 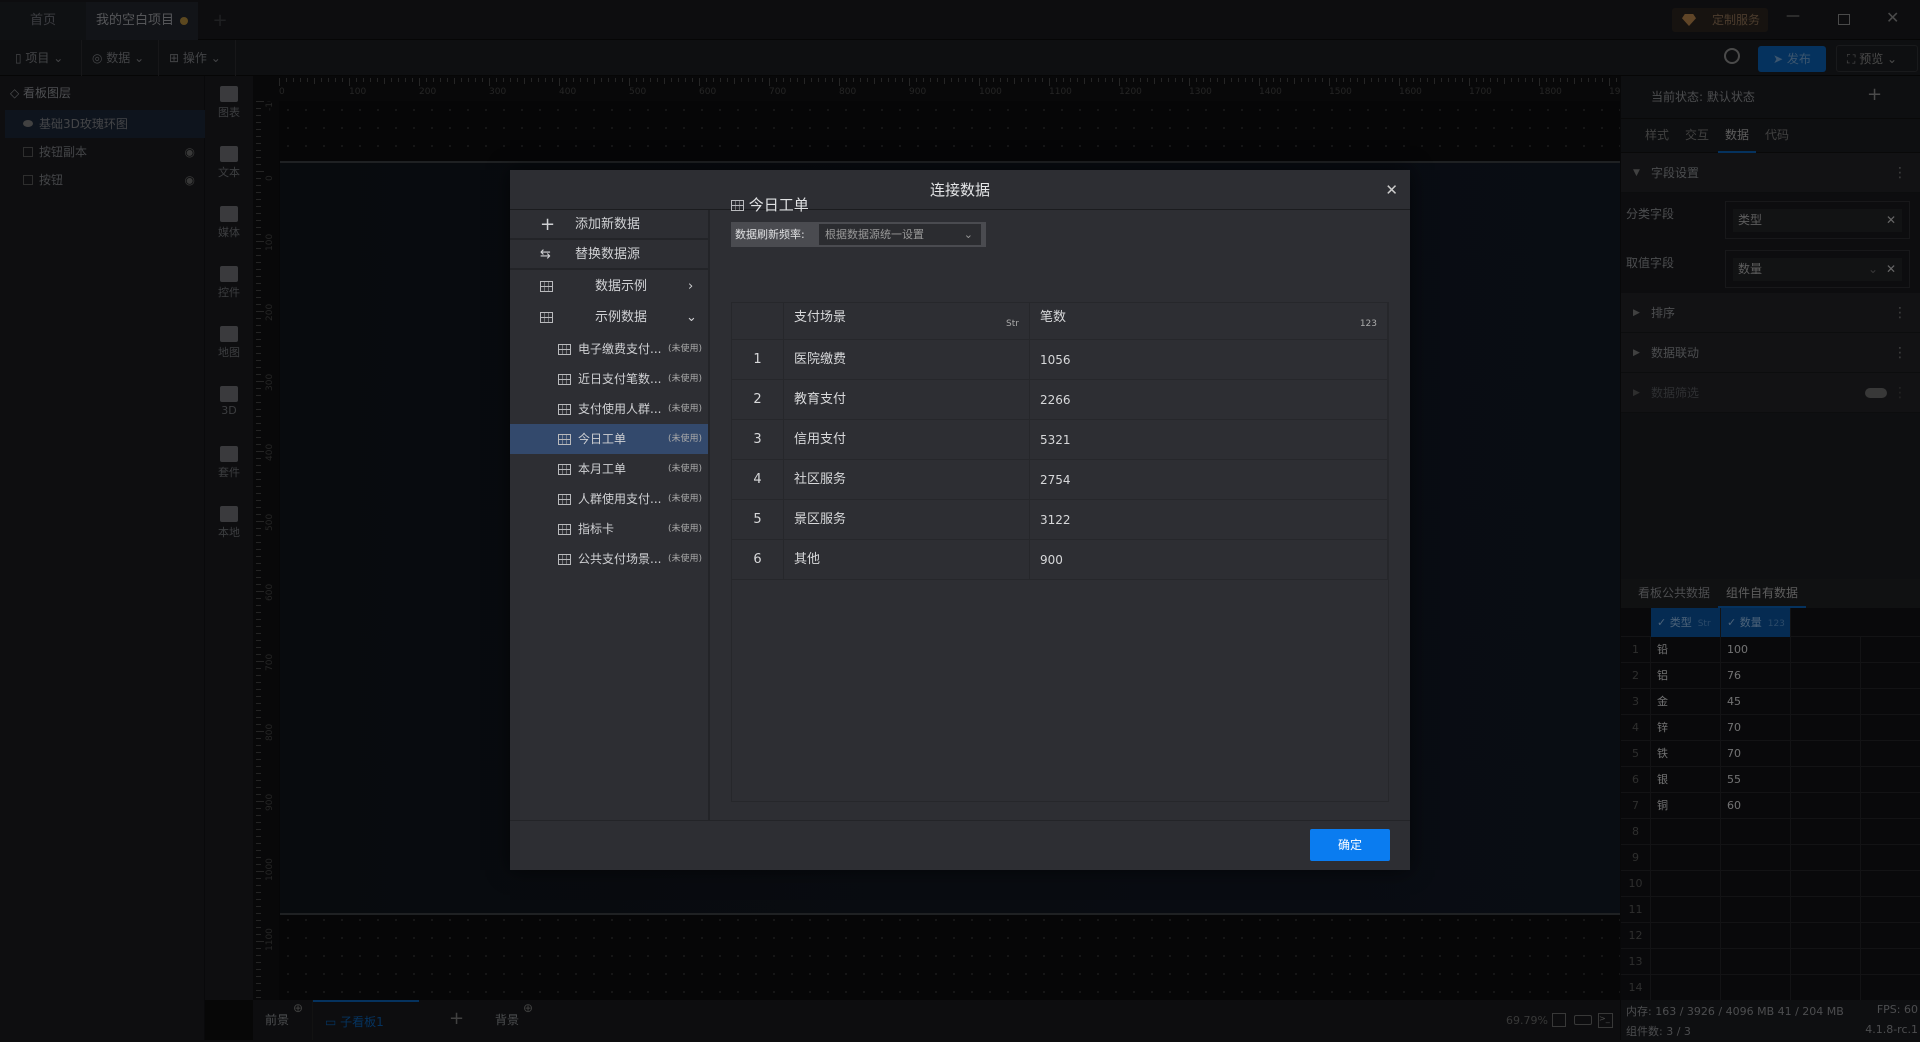 I want to click on dataset-item: 近日支付笔数... (未使用), so click(x=609, y=379).